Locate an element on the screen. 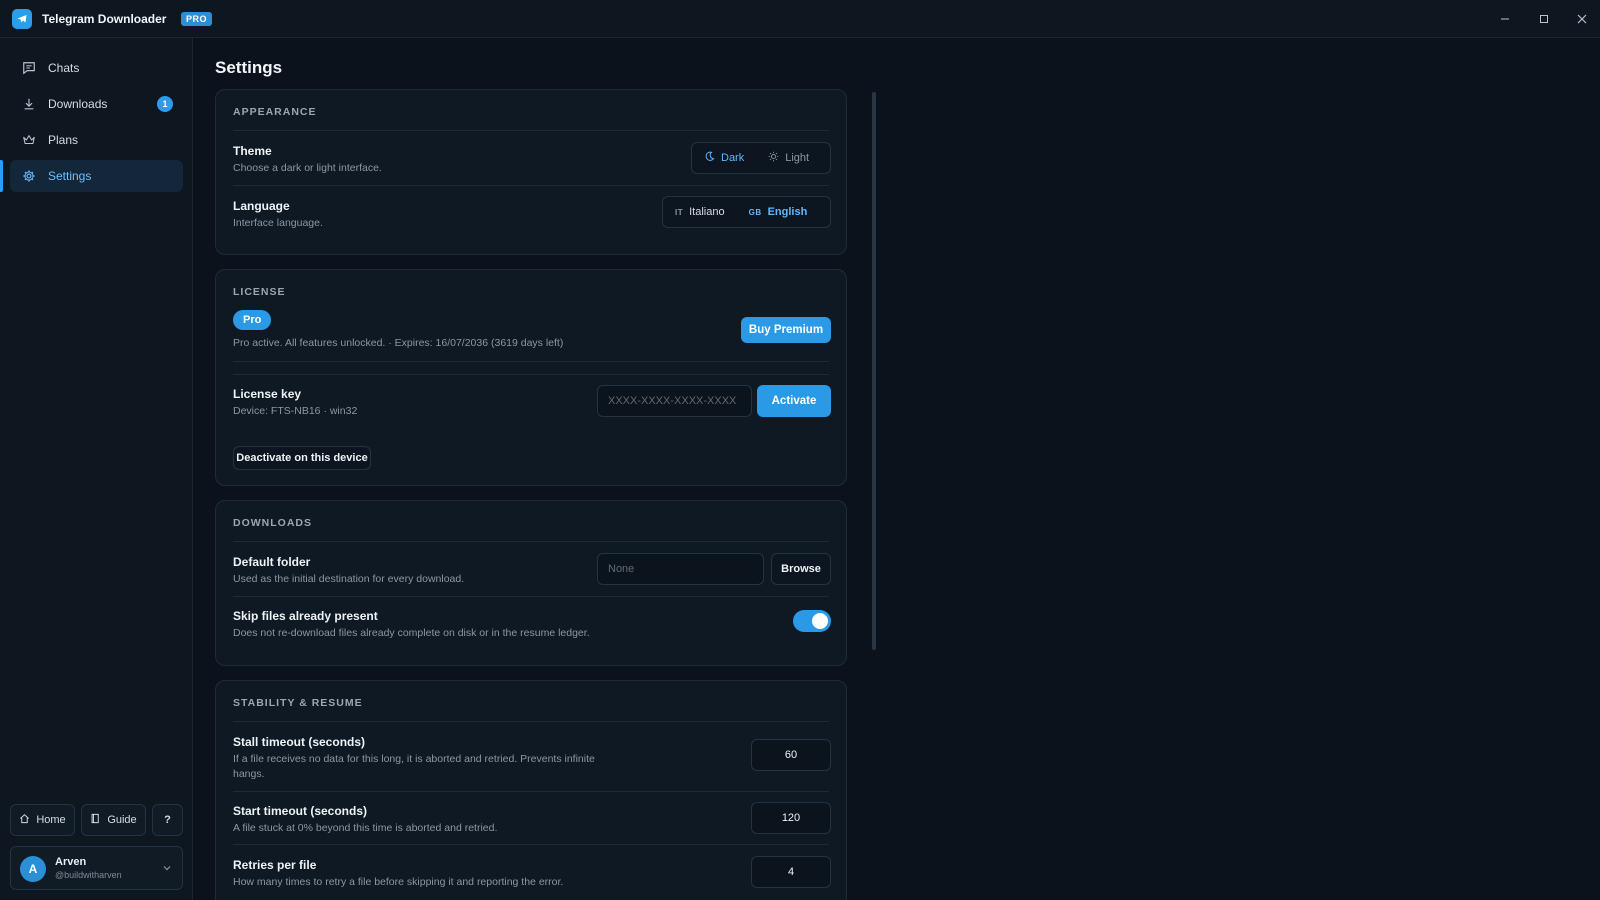  browse-button: Browse is located at coordinates (801, 569).